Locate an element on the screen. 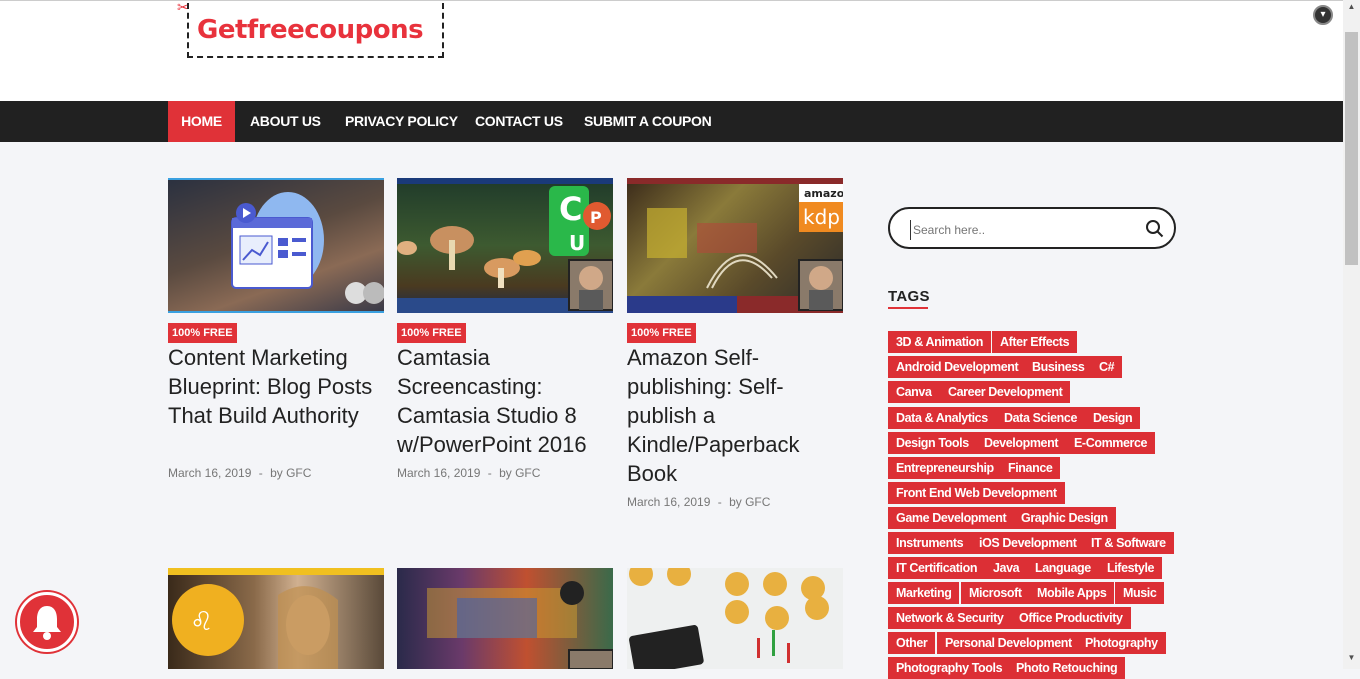 The height and width of the screenshot is (679, 1360). tag-lifestyle: Lifestyle is located at coordinates (1131, 568).